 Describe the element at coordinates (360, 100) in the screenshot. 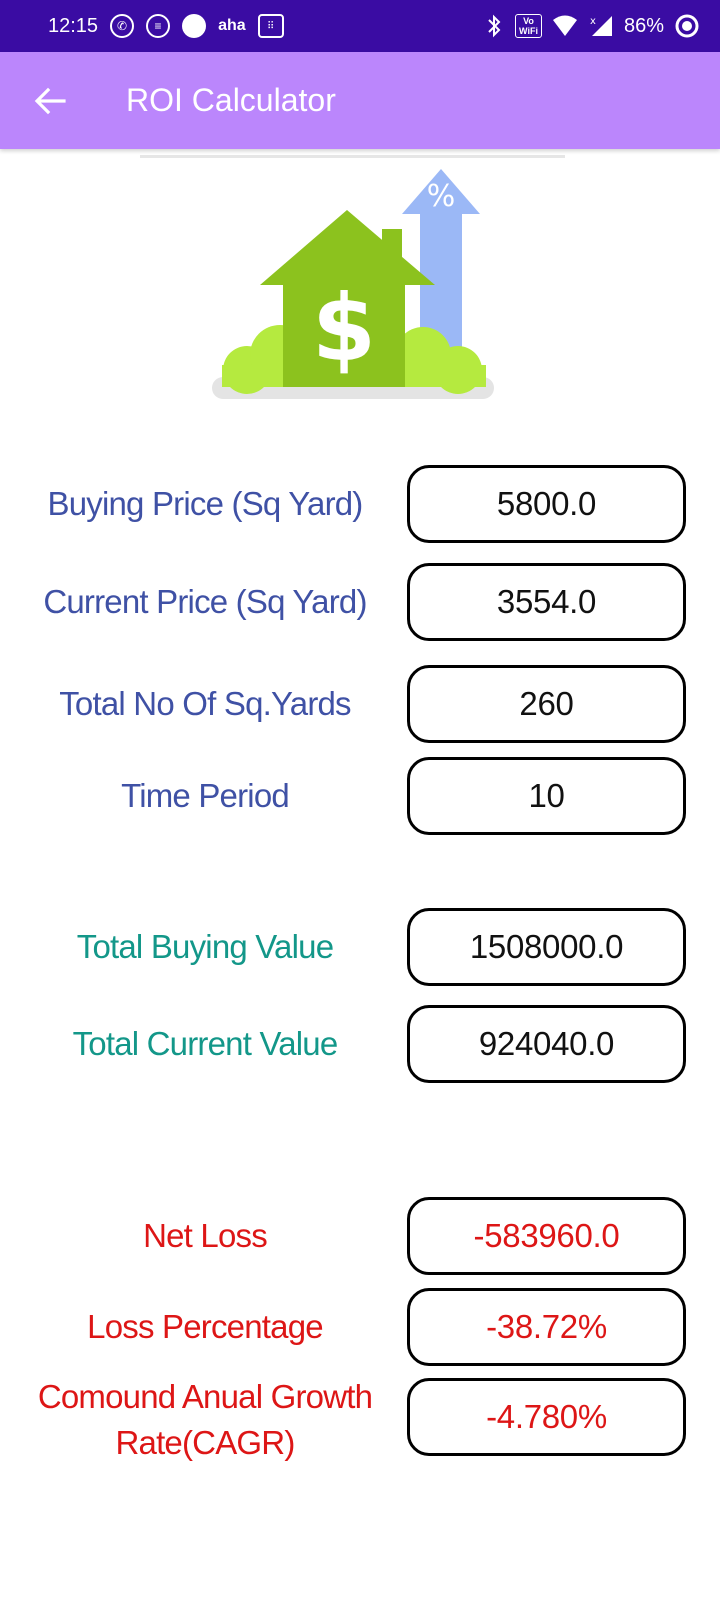

I see `app-bar: ROI Calculator` at that location.